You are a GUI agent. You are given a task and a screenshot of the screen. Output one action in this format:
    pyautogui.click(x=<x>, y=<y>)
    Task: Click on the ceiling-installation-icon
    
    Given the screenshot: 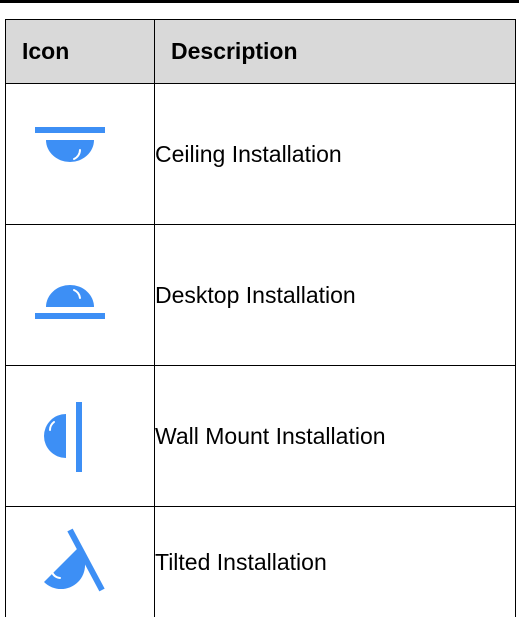 What is the action you would take?
    pyautogui.click(x=70, y=144)
    